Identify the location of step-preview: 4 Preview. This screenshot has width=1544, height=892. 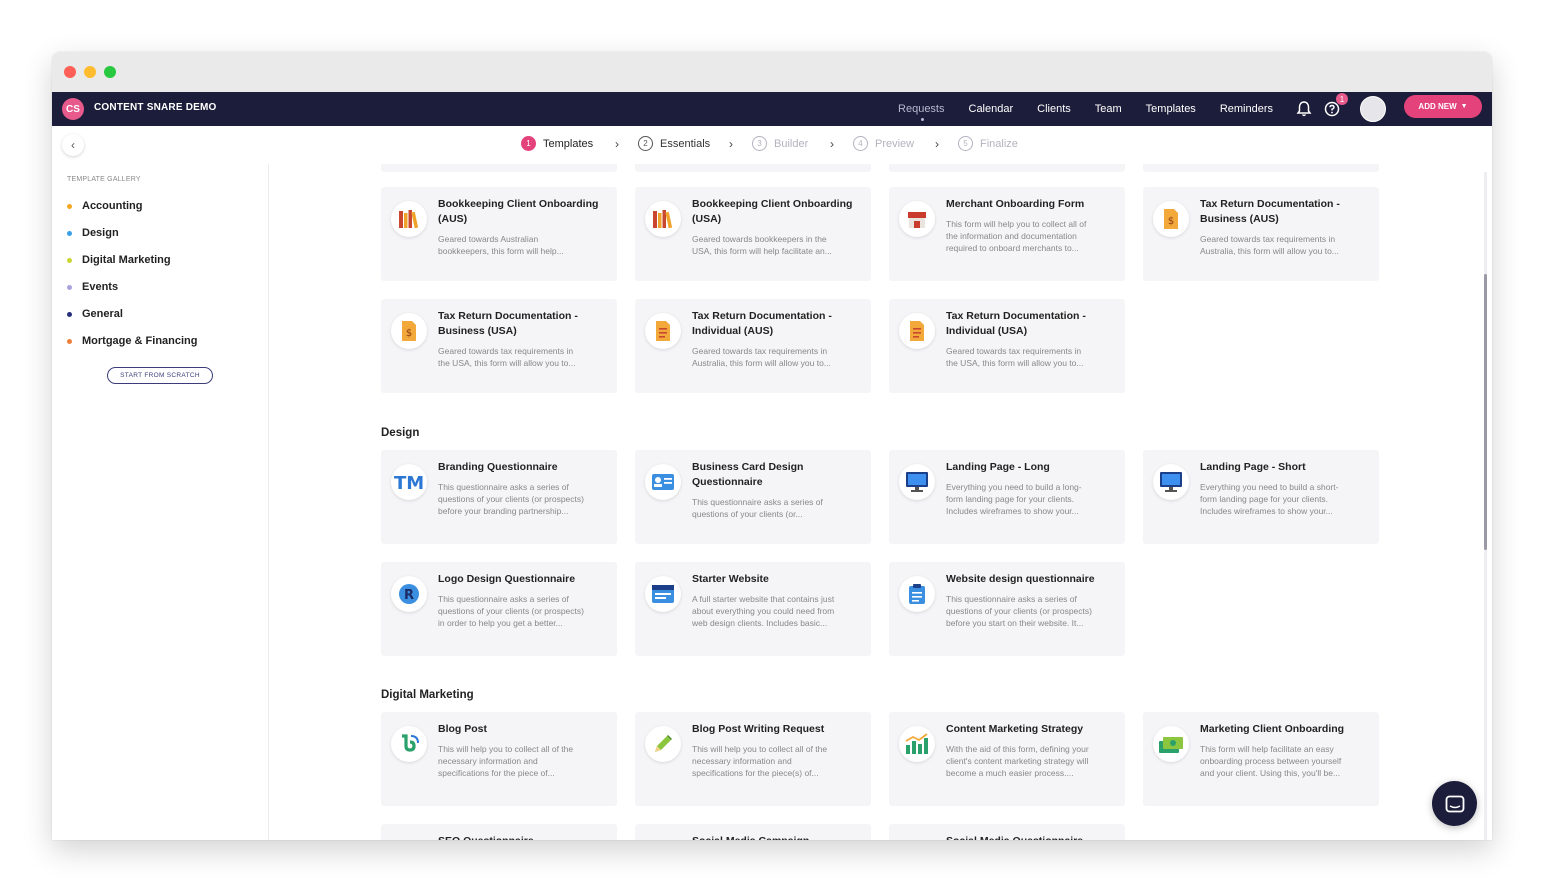
(883, 143).